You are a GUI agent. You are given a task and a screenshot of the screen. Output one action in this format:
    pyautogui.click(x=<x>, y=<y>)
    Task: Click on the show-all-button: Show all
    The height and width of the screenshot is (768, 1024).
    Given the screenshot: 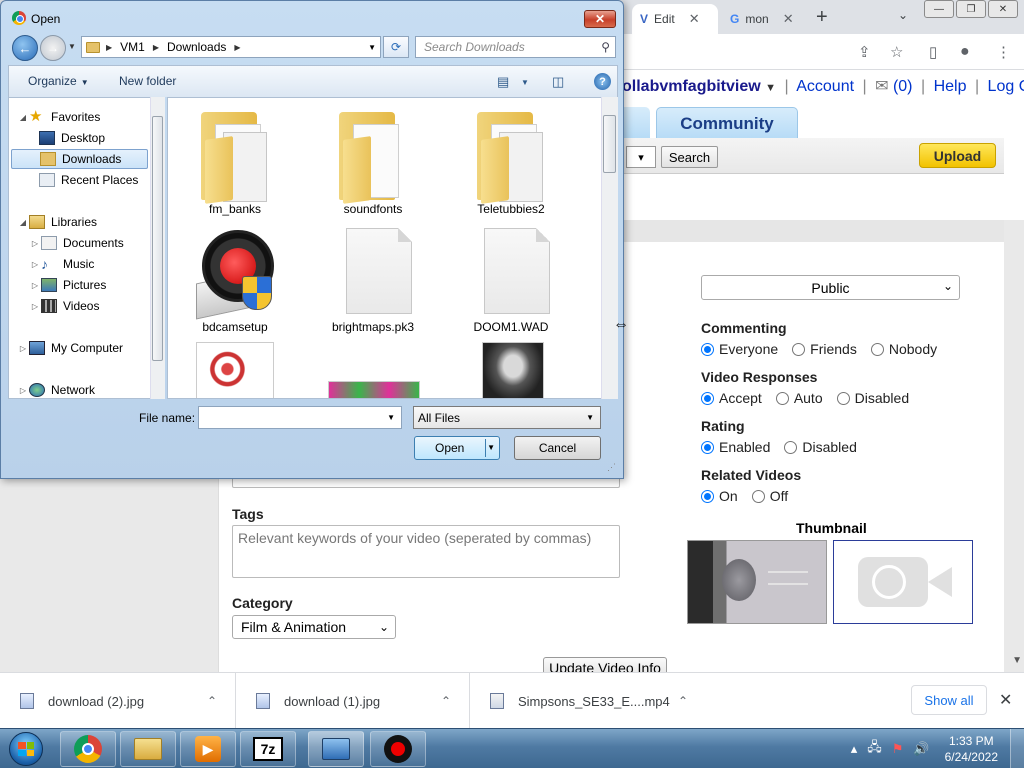 What is the action you would take?
    pyautogui.click(x=949, y=700)
    